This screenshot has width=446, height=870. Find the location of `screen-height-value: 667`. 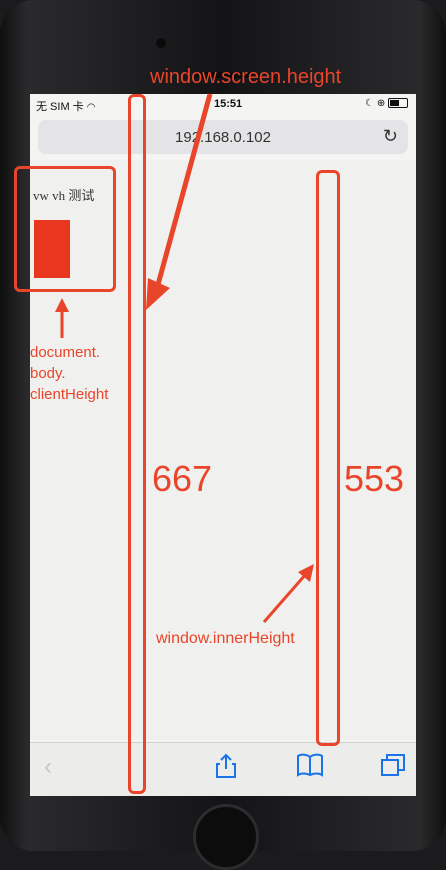

screen-height-value: 667 is located at coordinates (182, 478).